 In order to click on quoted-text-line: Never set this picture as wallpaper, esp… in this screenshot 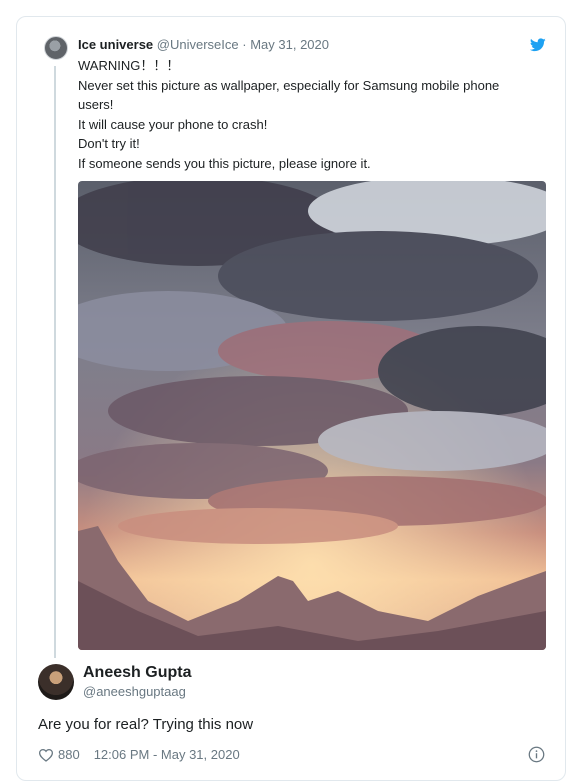, I will do `click(289, 85)`.